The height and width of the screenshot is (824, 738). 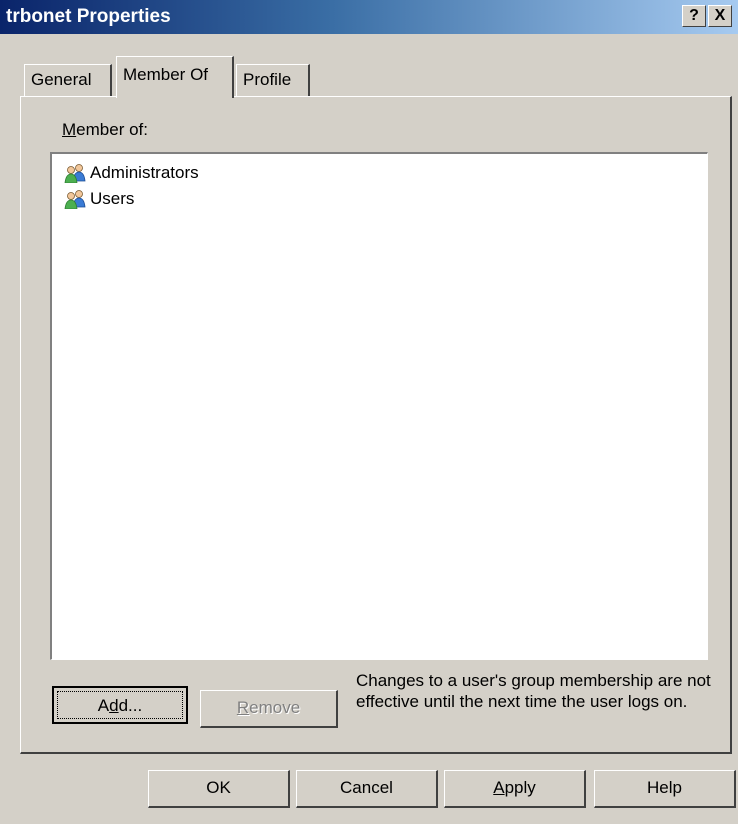 I want to click on close-icon: X, so click(x=720, y=16).